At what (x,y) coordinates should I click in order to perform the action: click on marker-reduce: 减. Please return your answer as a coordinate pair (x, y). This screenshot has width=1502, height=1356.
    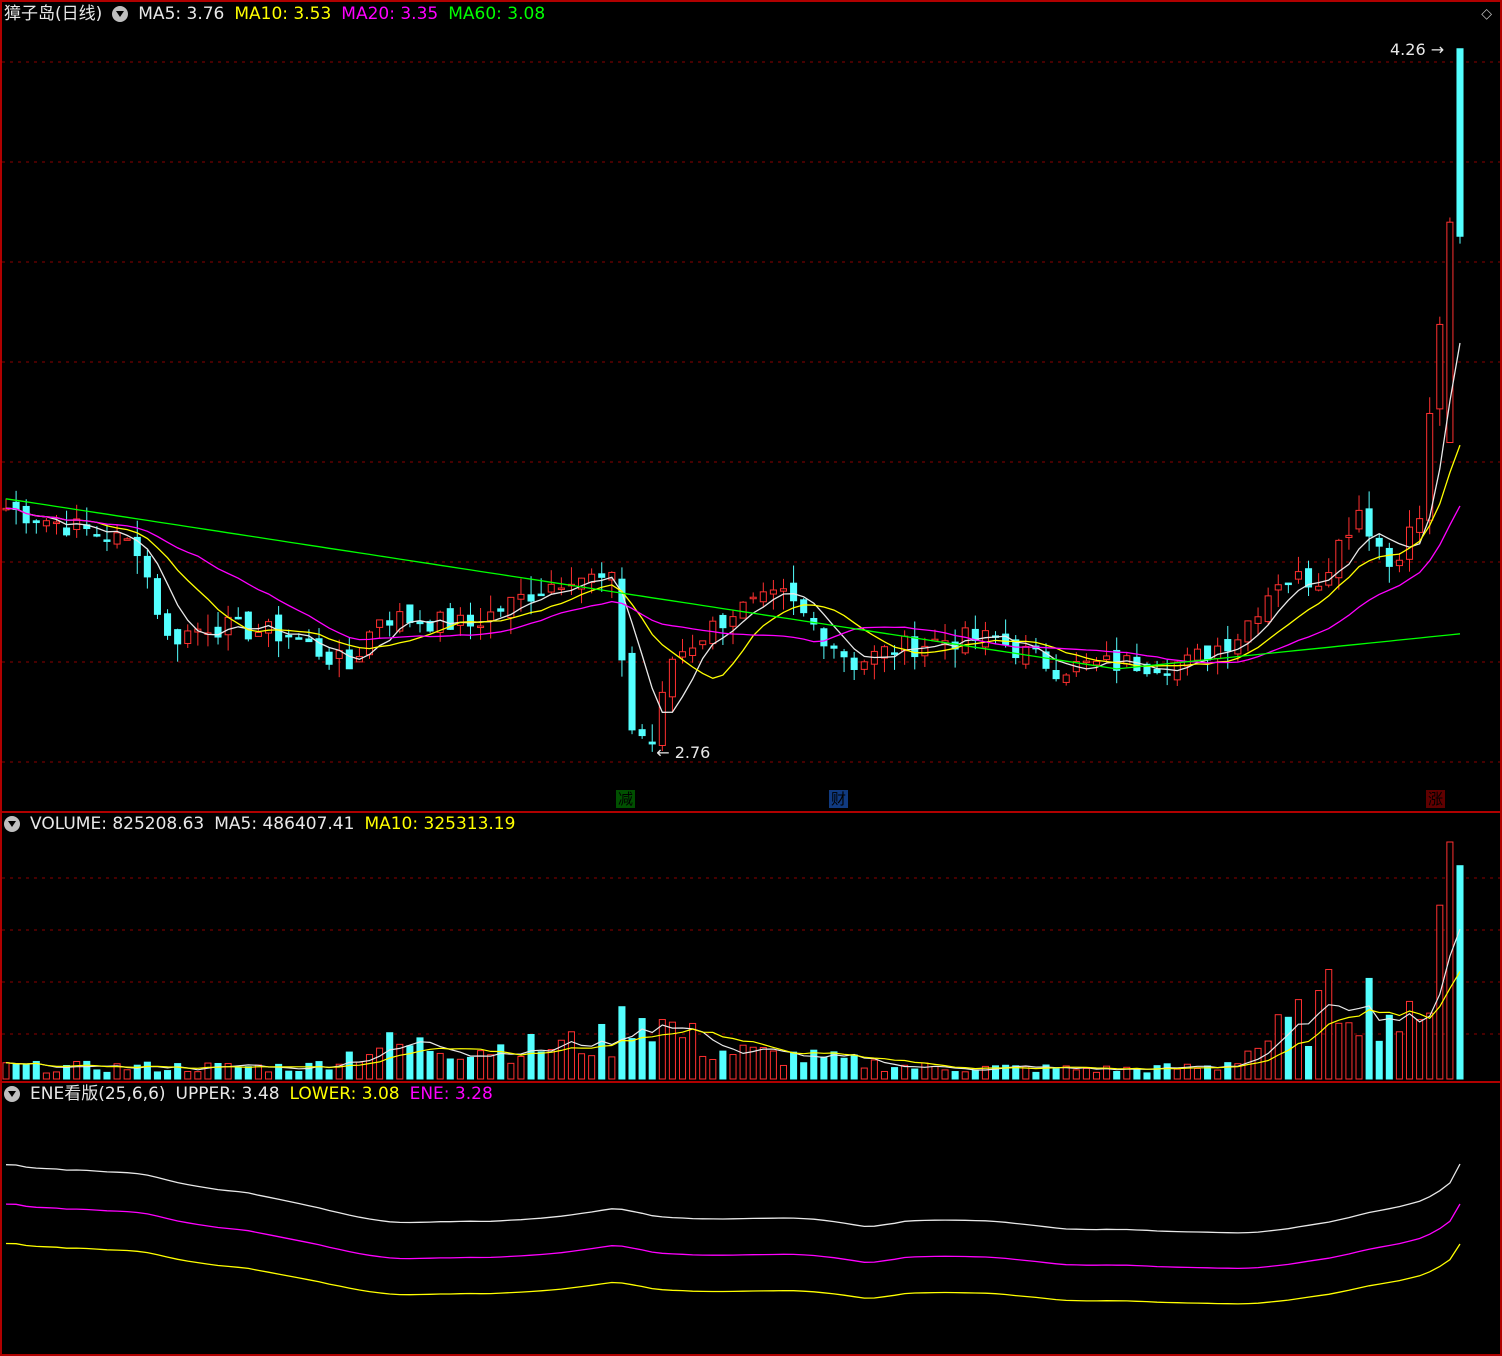
    Looking at the image, I should click on (626, 799).